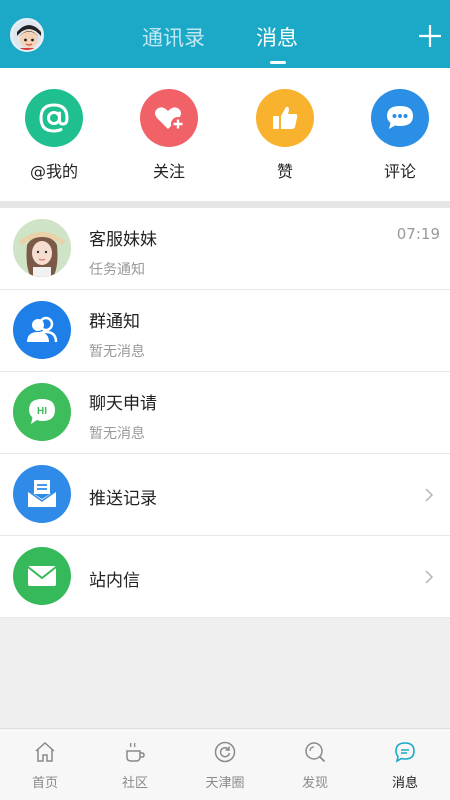 The width and height of the screenshot is (450, 800). I want to click on list-item-time: 07:19, so click(418, 234).